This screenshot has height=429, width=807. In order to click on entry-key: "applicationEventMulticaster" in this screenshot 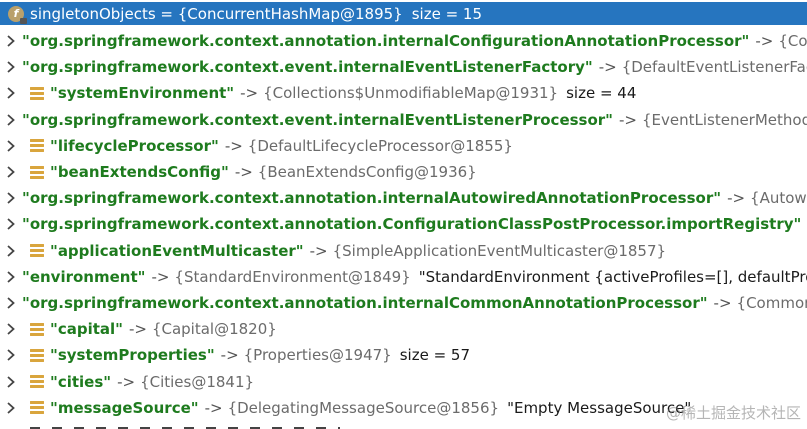, I will do `click(177, 250)`.